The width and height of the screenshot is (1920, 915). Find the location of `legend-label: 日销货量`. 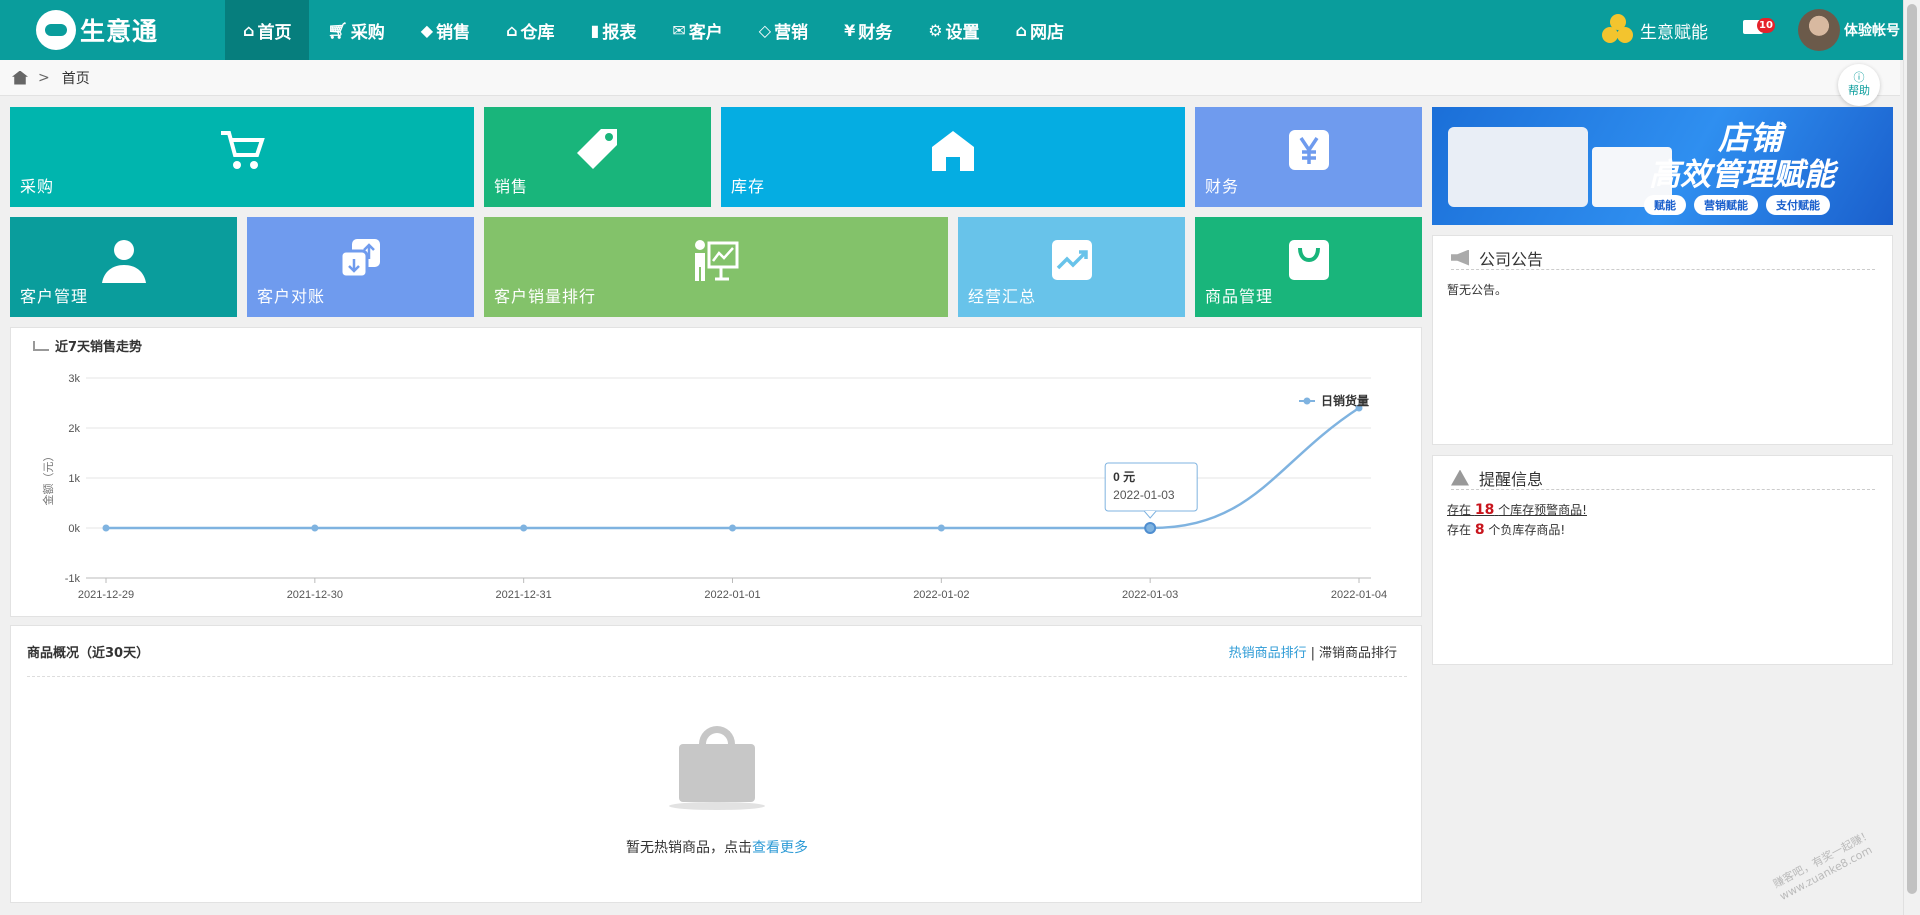

legend-label: 日销货量 is located at coordinates (1345, 400).